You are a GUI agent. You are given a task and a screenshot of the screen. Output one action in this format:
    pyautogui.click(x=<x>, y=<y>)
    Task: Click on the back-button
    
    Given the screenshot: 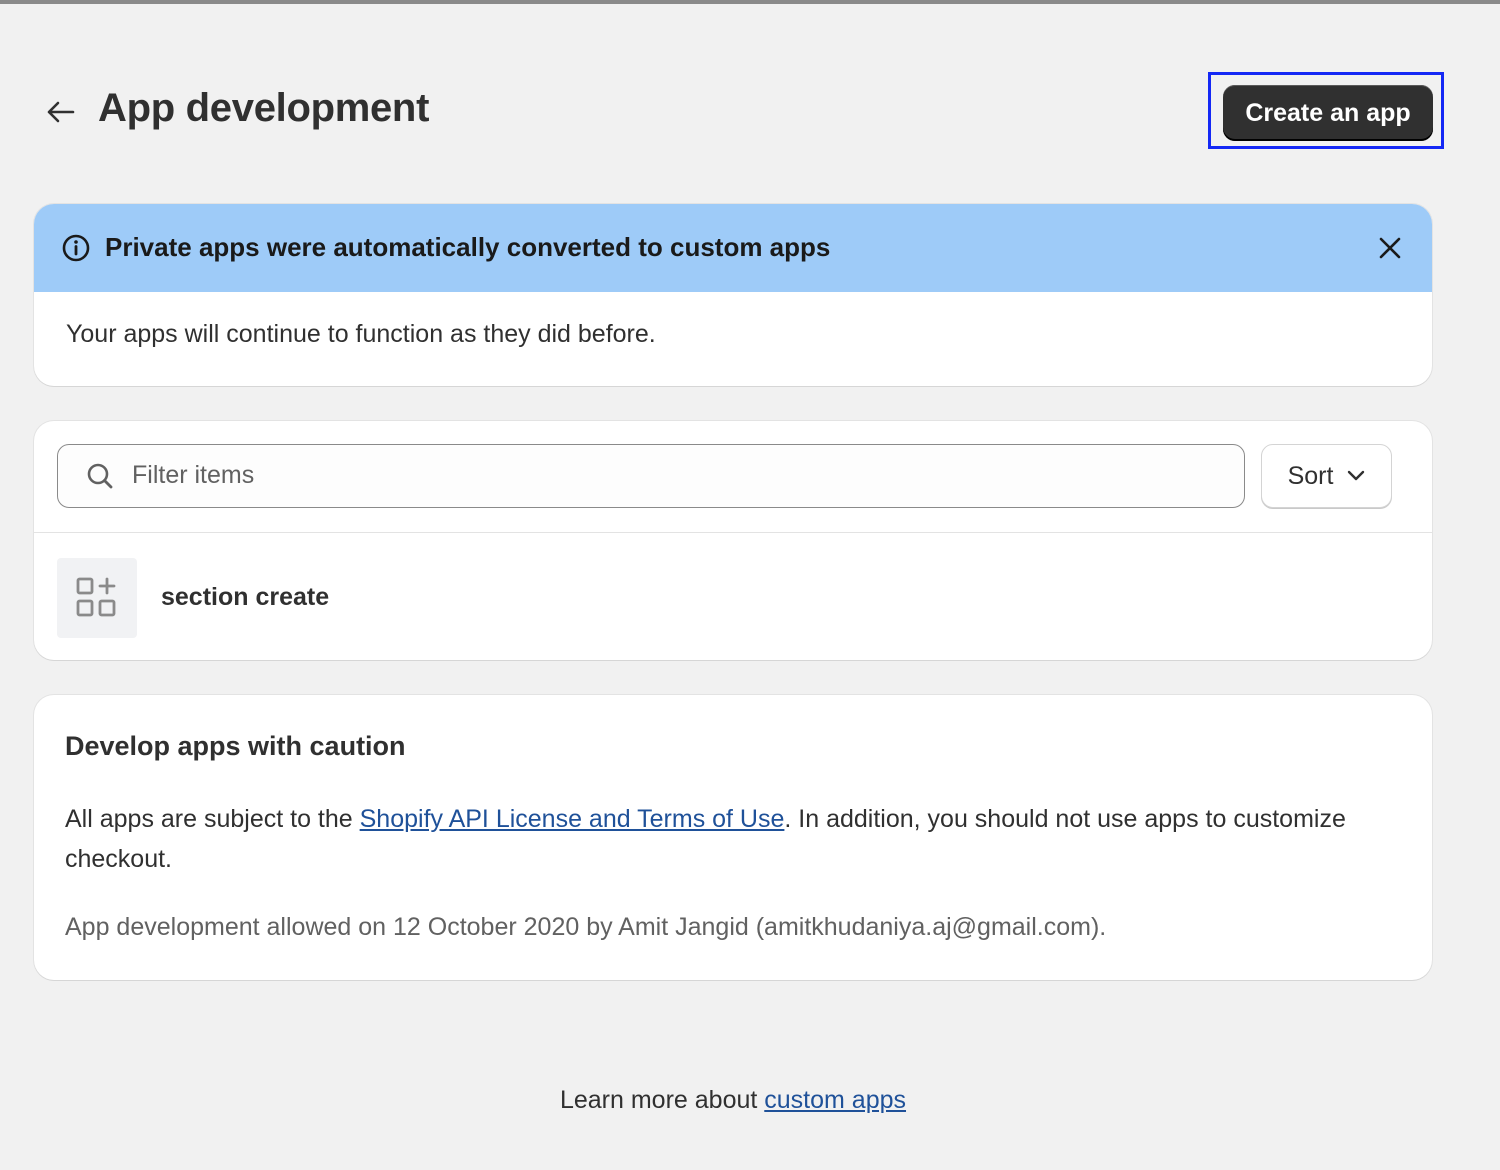 What is the action you would take?
    pyautogui.click(x=60, y=112)
    